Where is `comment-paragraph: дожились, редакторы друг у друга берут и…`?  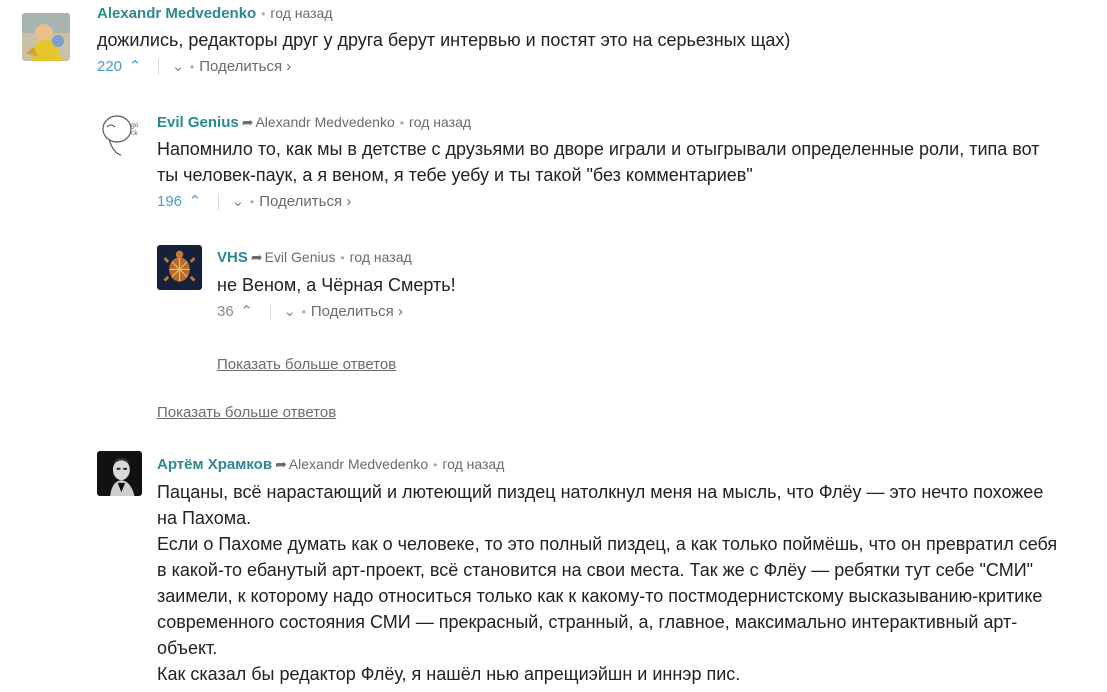
comment-paragraph: дожились, редакторы друг у друга берут и… is located at coordinates (444, 40).